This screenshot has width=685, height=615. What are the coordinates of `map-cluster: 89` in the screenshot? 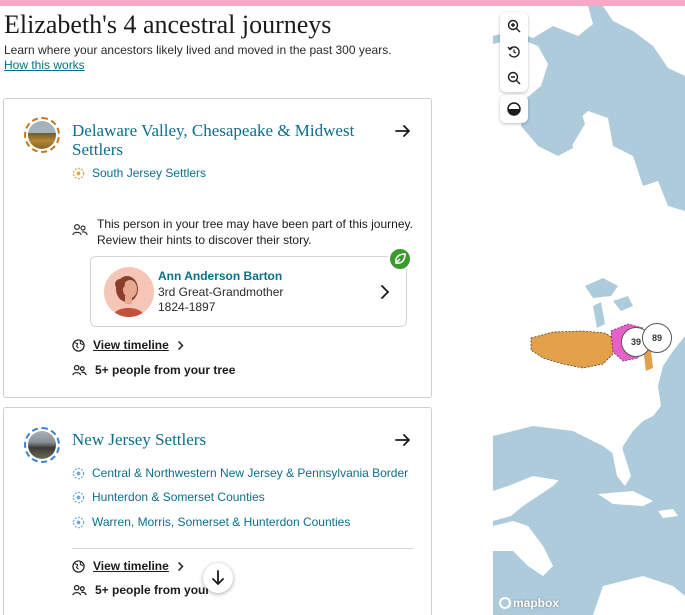 It's located at (657, 338).